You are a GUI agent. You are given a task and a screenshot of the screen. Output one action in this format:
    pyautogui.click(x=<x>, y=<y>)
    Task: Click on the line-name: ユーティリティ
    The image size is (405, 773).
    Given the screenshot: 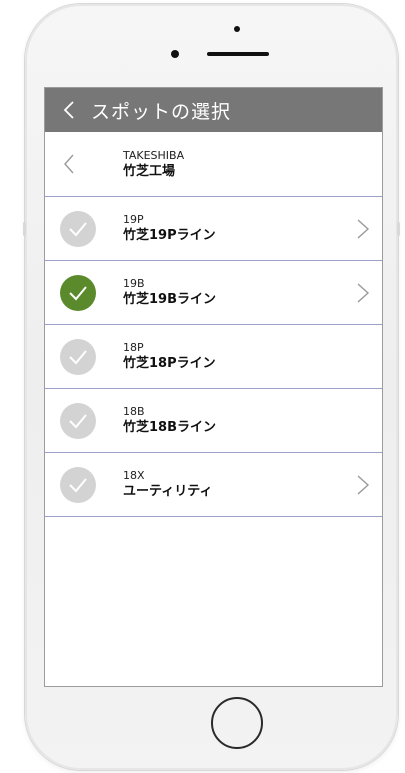 What is the action you would take?
    pyautogui.click(x=168, y=491)
    